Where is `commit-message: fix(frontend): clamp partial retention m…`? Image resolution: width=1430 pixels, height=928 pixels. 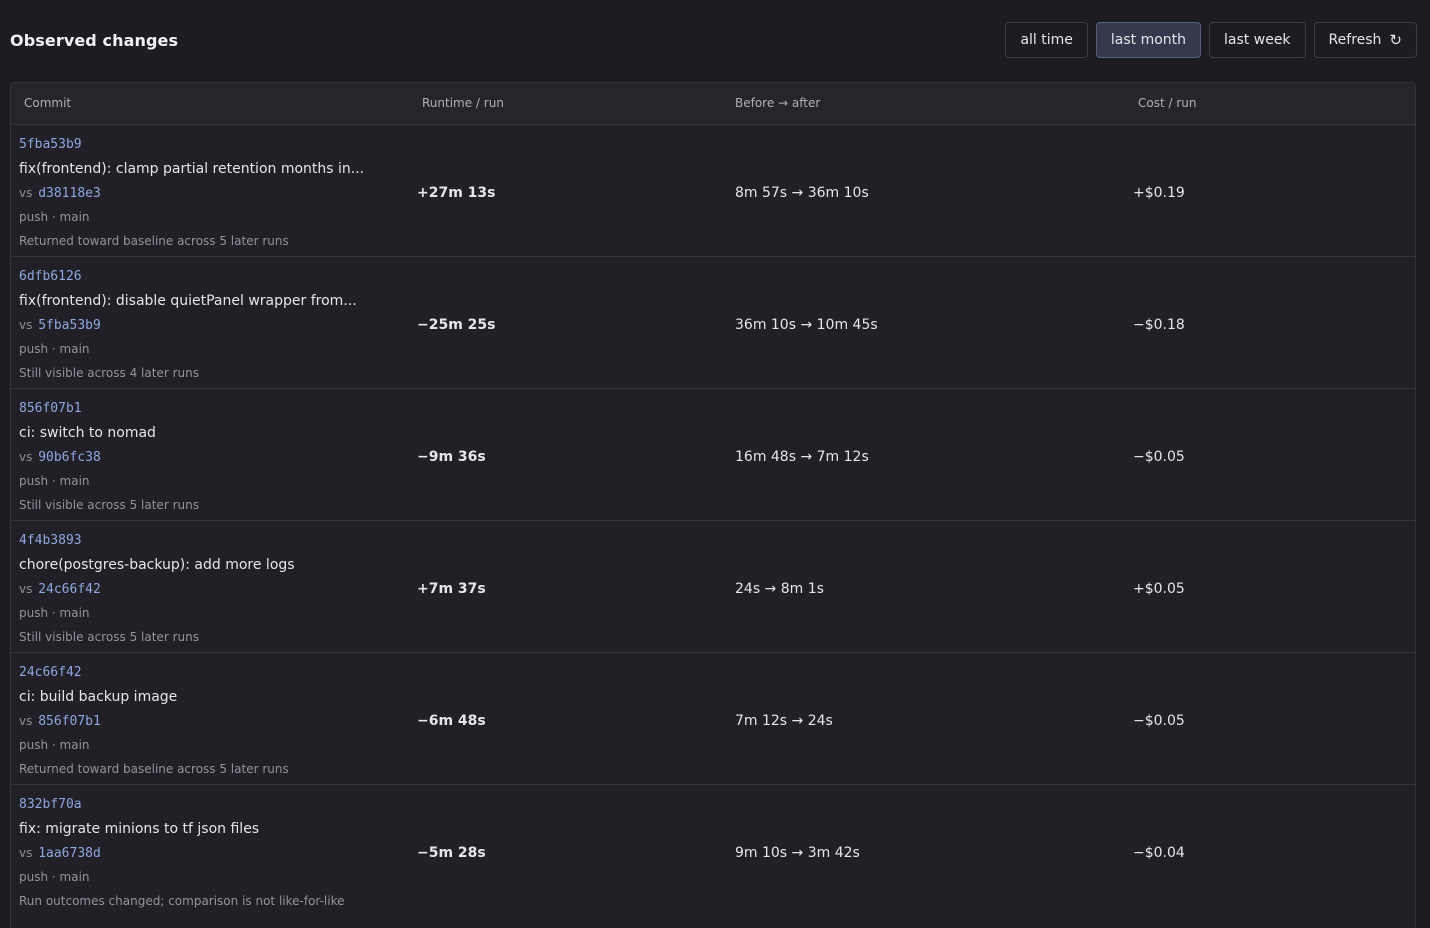
commit-message: fix(frontend): clamp partial retention m… is located at coordinates (192, 169).